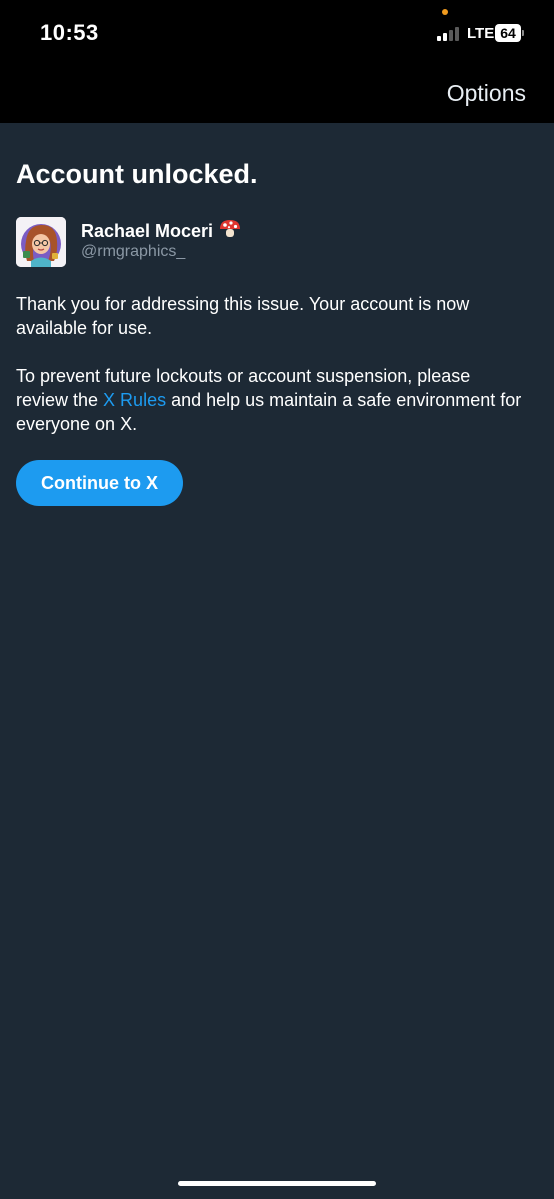  I want to click on display-name: Rachael Moceri, so click(161, 231).